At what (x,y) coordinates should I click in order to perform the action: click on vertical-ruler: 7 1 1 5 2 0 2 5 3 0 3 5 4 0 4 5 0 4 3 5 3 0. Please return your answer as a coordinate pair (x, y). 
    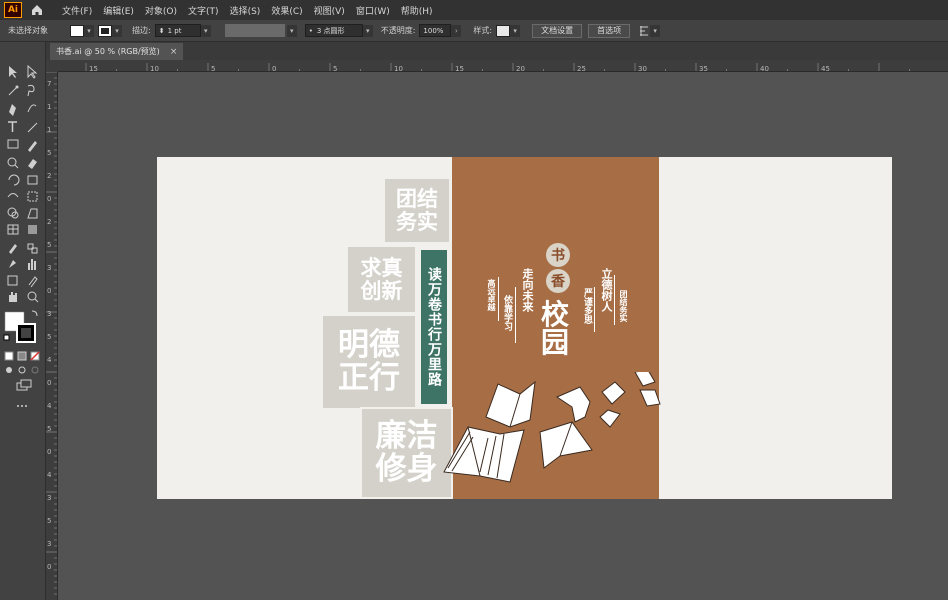
    Looking at the image, I should click on (52, 336).